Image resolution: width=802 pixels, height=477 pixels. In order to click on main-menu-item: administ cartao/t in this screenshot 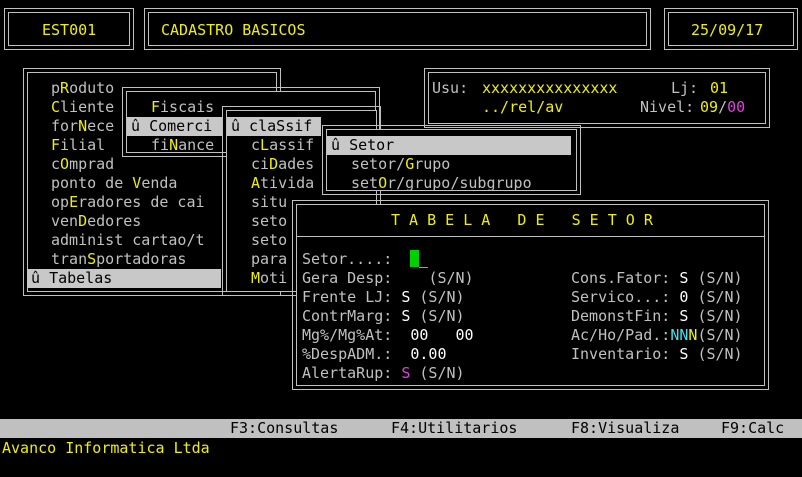, I will do `click(124, 240)`.